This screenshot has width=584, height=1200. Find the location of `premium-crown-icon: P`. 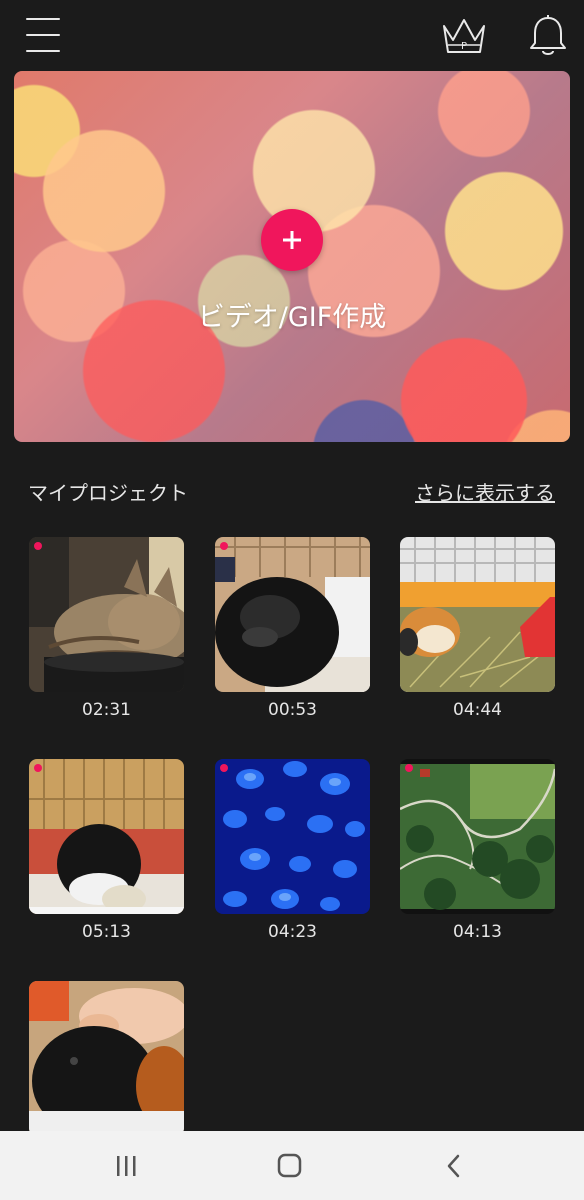

premium-crown-icon: P is located at coordinates (464, 36).